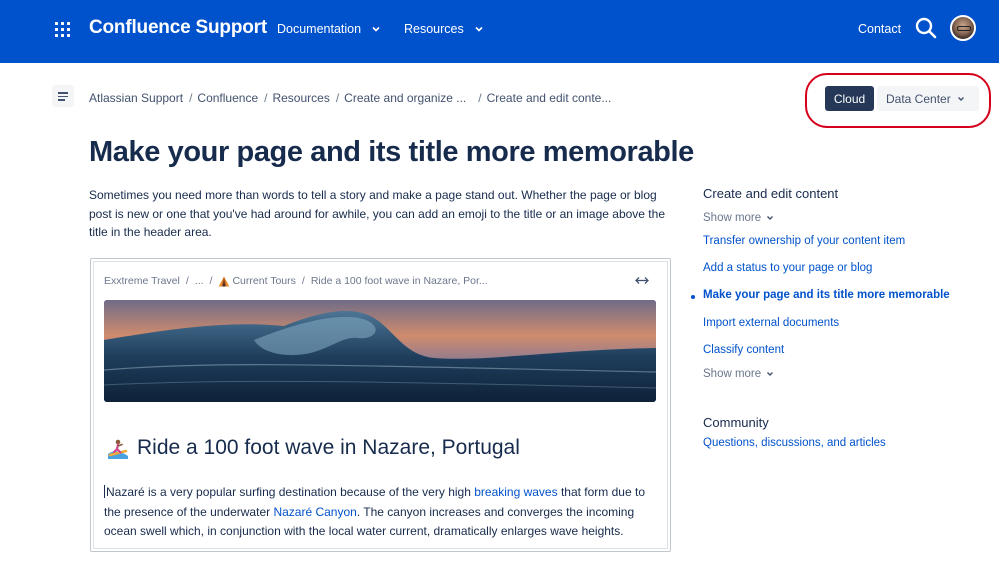 The width and height of the screenshot is (999, 567). What do you see at coordinates (142, 281) in the screenshot?
I see `example-crumb-item: Exxtreme Travel` at bounding box center [142, 281].